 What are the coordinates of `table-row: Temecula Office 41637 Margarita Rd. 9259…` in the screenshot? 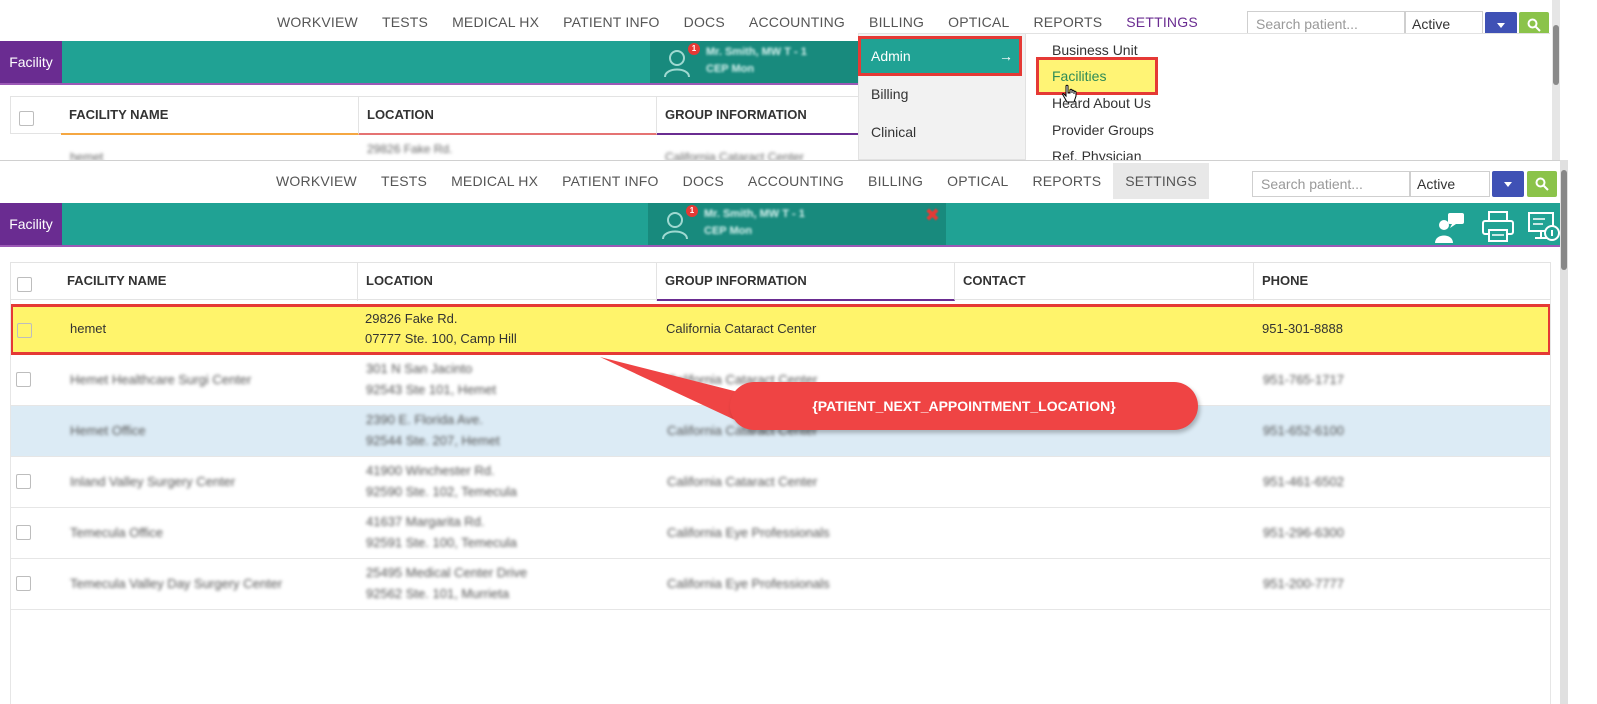 It's located at (780, 533).